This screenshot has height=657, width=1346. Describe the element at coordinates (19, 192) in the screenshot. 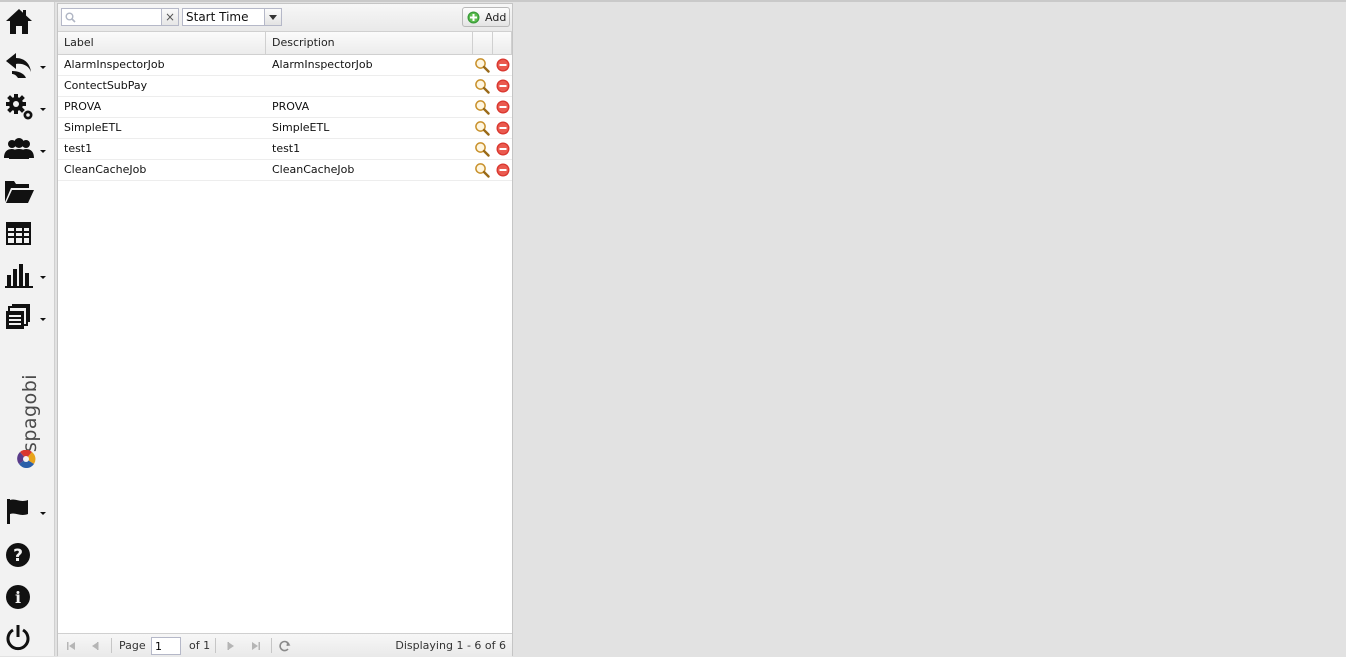

I see `folder-open-icon` at that location.